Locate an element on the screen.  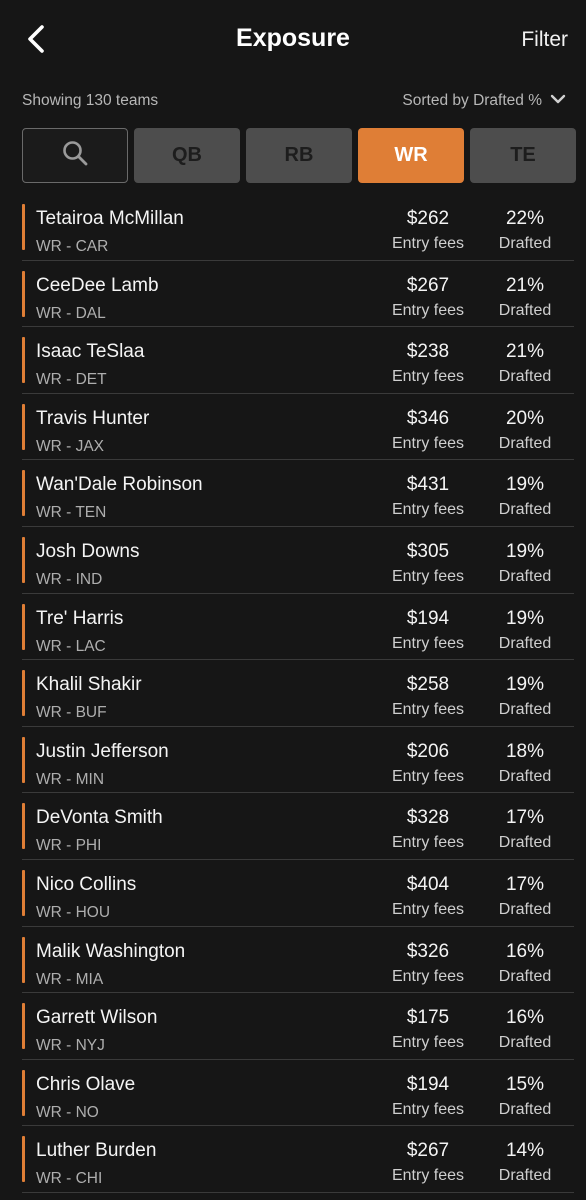
entry-fee-value: $326 is located at coordinates (428, 951).